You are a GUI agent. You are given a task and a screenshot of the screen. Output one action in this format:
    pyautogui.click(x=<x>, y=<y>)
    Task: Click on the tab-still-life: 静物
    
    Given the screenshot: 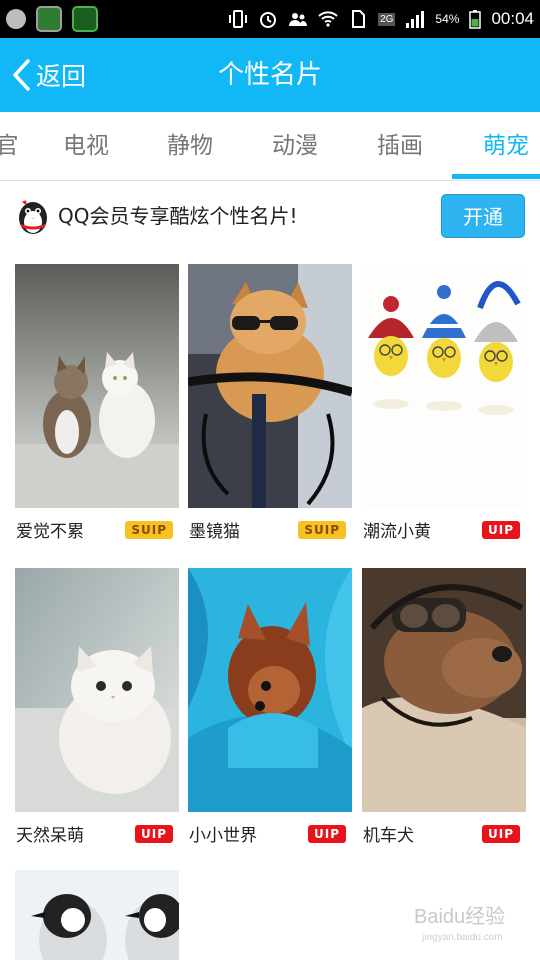 What is the action you would take?
    pyautogui.click(x=190, y=146)
    